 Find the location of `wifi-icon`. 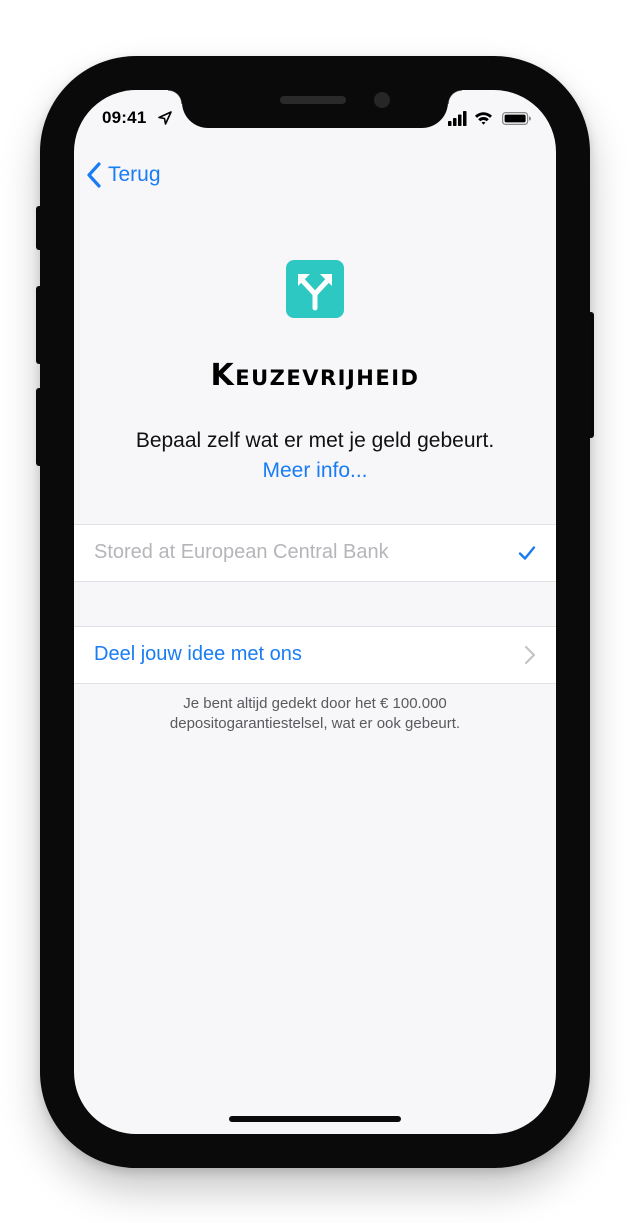

wifi-icon is located at coordinates (483, 118).